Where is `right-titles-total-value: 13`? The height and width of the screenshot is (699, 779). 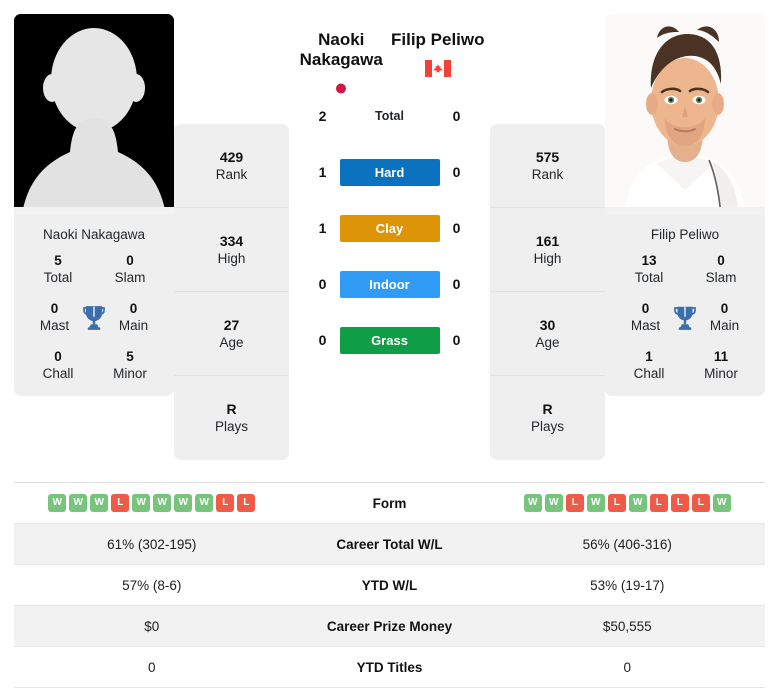 right-titles-total-value: 13 is located at coordinates (649, 261).